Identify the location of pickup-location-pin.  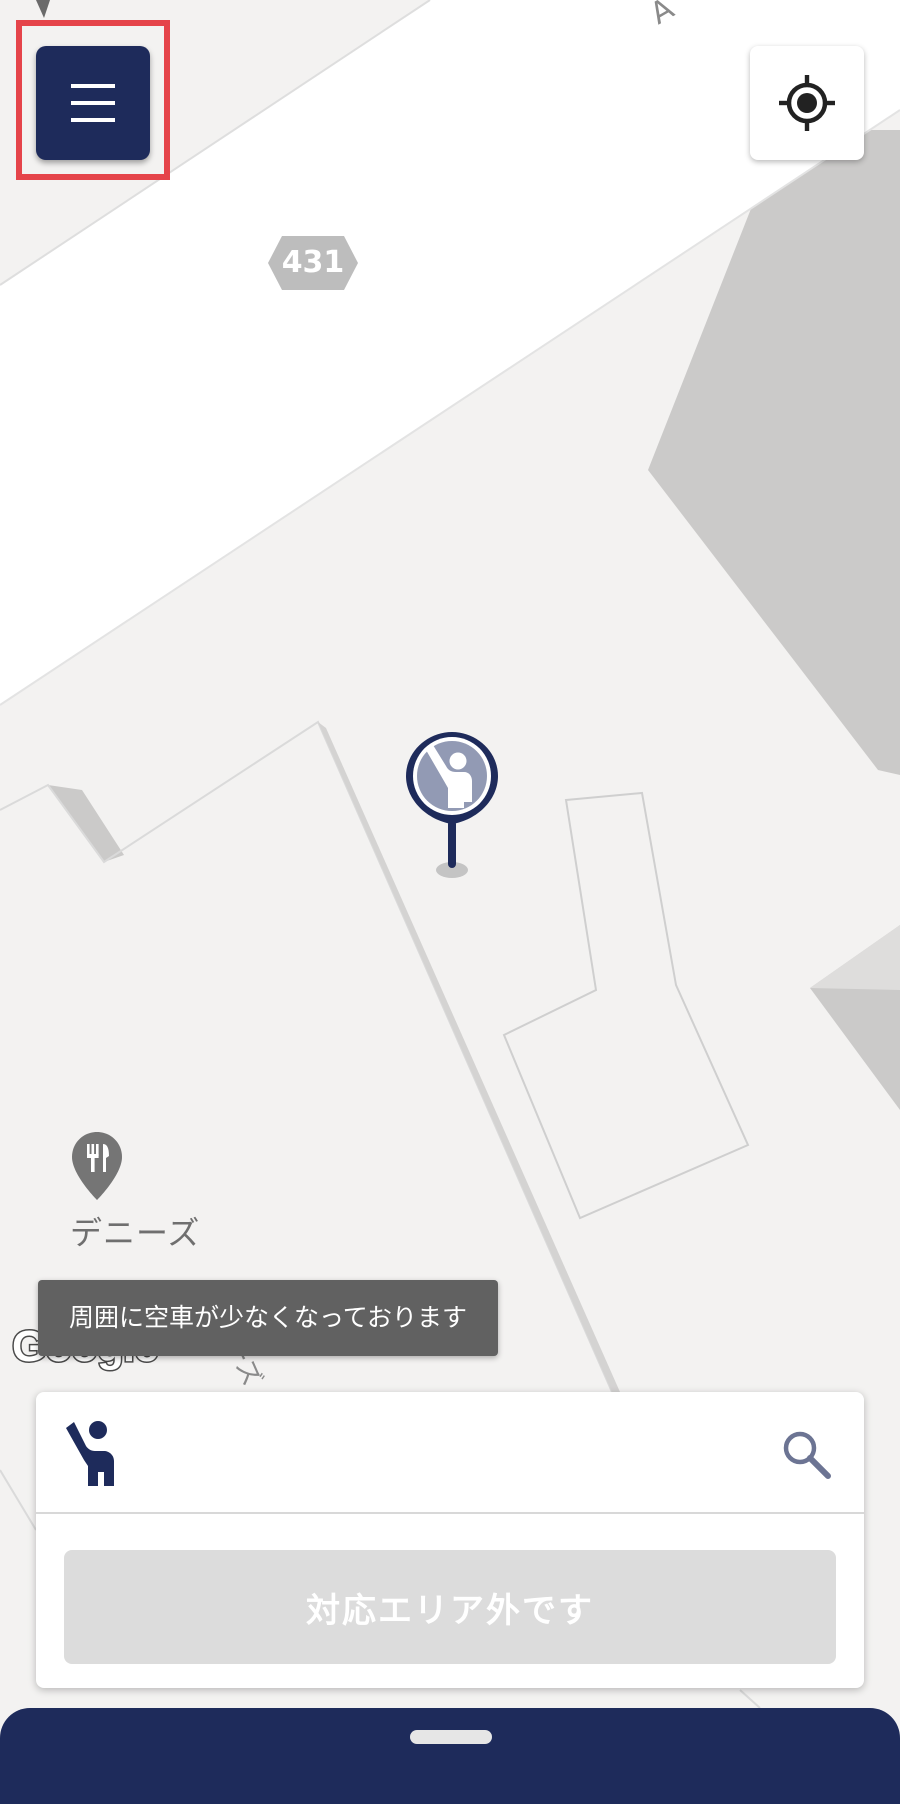
(452, 806).